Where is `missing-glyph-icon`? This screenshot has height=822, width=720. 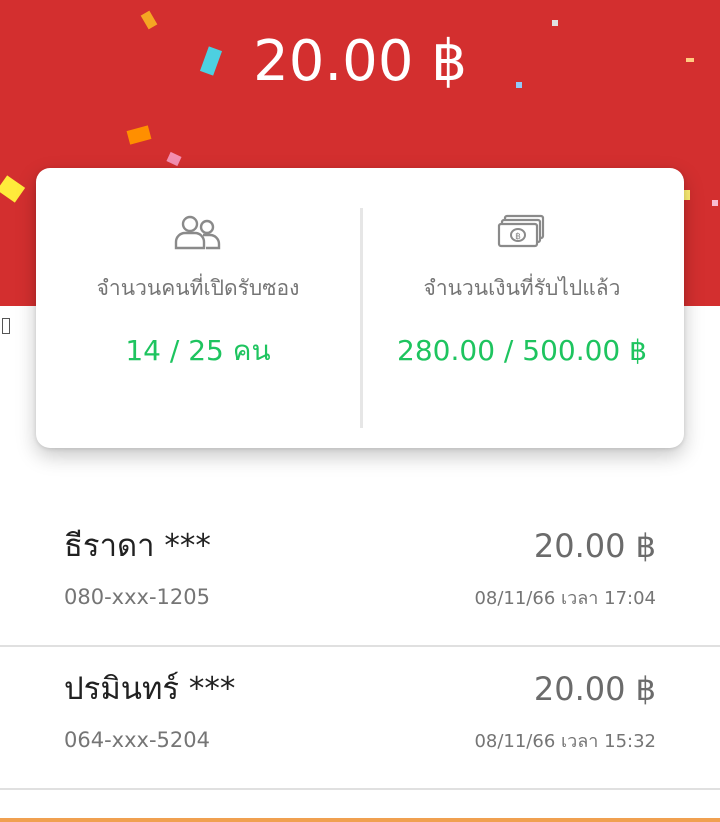
missing-glyph-icon is located at coordinates (6, 326).